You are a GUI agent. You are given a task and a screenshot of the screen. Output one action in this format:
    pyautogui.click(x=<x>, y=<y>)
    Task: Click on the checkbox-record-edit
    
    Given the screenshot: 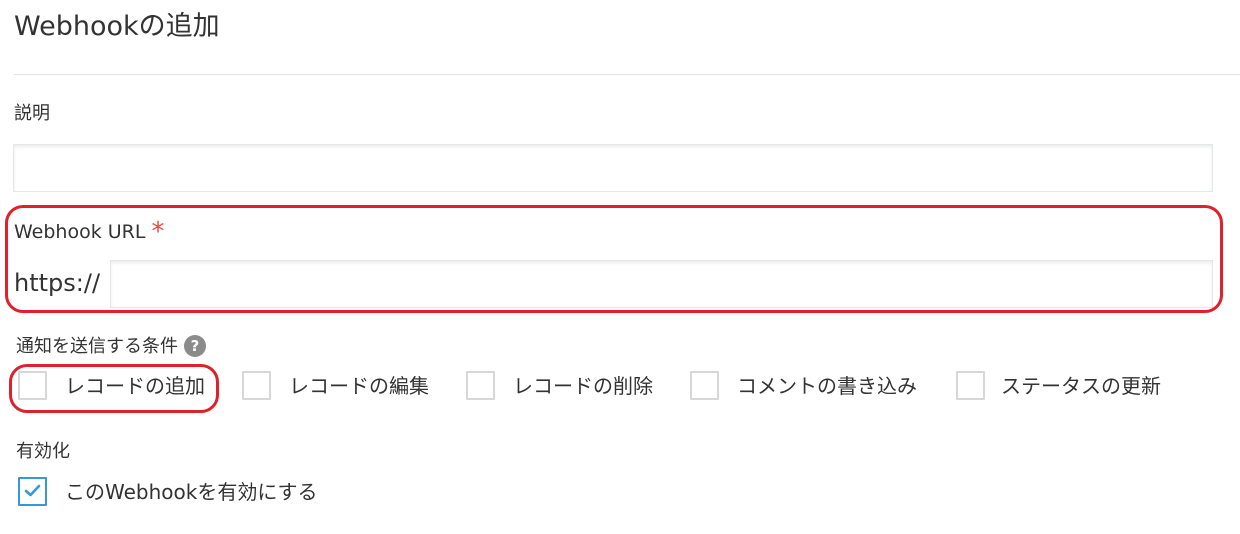 What is the action you would take?
    pyautogui.click(x=256, y=385)
    